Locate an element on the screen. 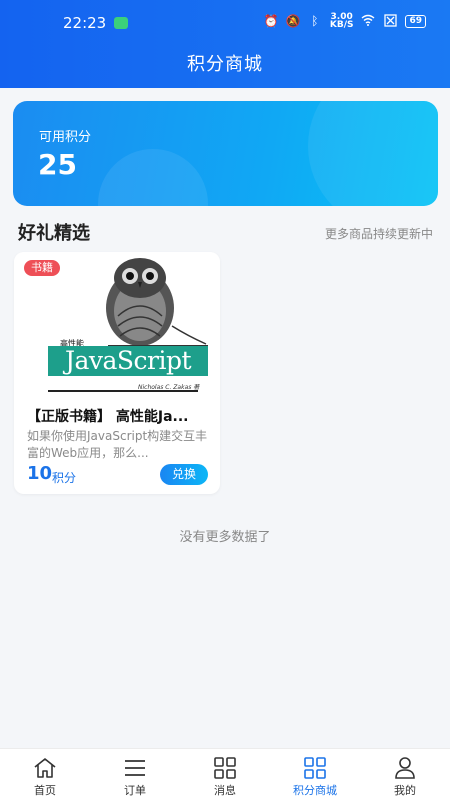 This screenshot has height=800, width=450. status-time: 22:23 is located at coordinates (85, 23).